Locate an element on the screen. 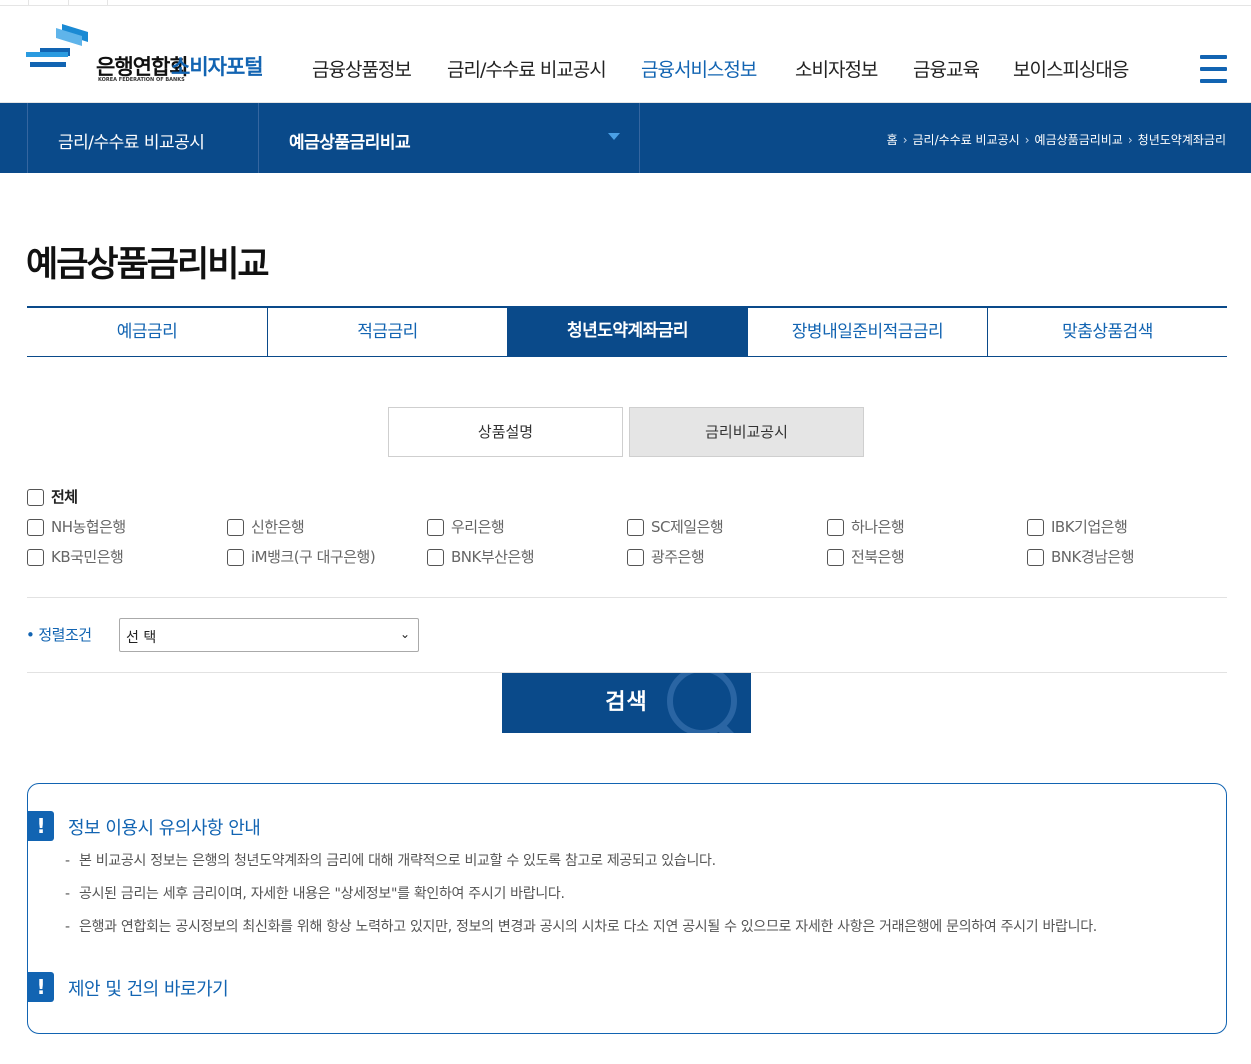  breadcrumb-current: 청년도약계좌금리 is located at coordinates (1181, 140).